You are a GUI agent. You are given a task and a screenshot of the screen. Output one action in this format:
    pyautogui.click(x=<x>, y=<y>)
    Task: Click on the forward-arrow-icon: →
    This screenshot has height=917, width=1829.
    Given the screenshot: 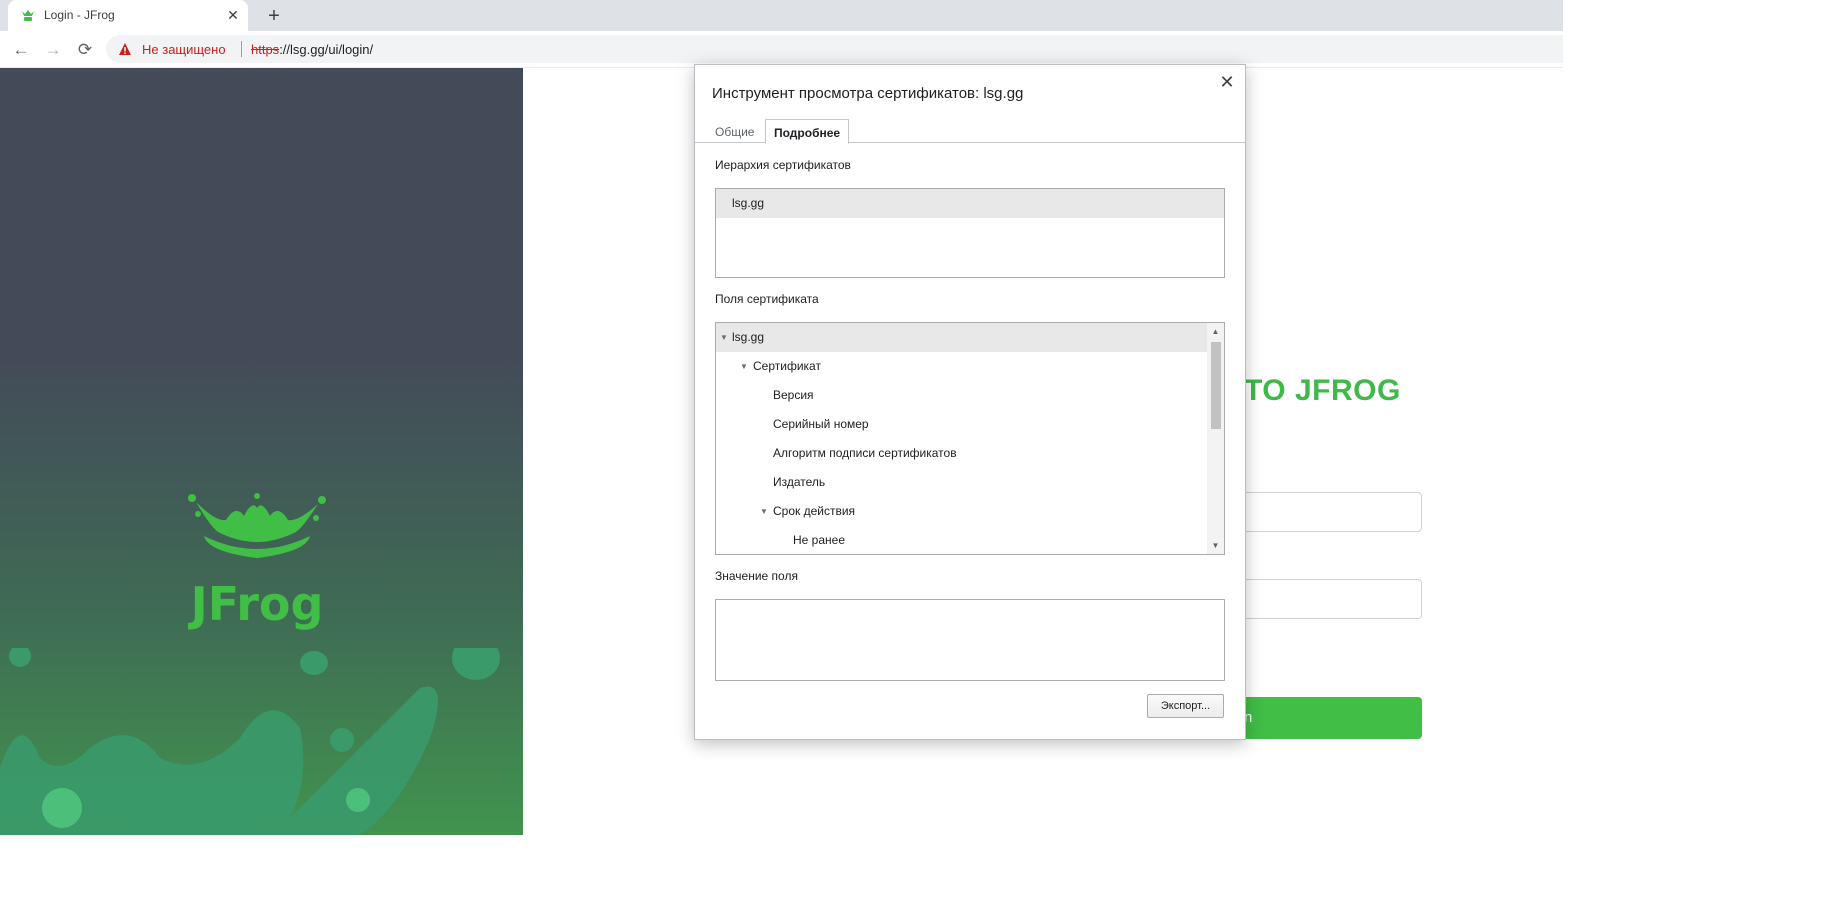 What is the action you would take?
    pyautogui.click(x=53, y=50)
    